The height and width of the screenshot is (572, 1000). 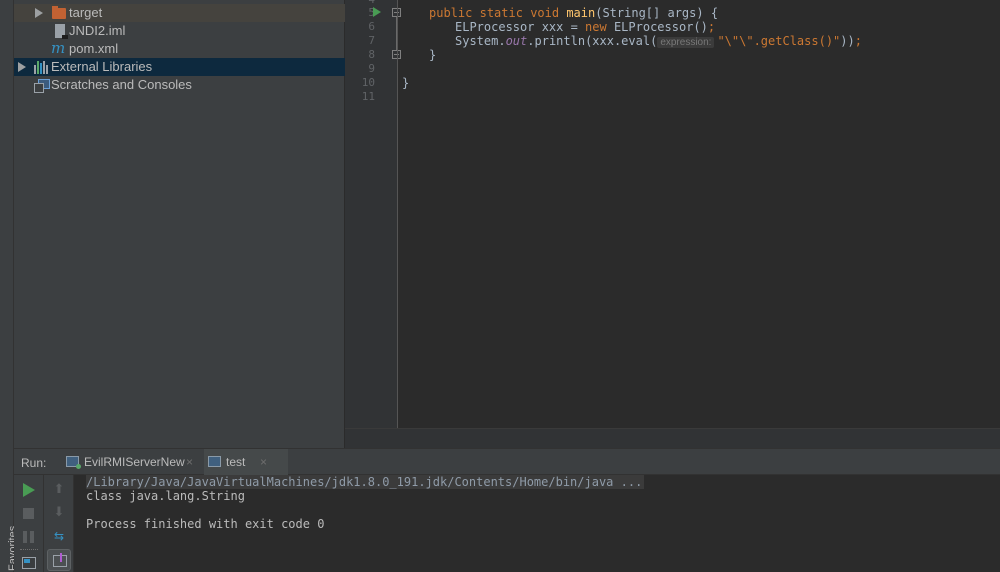 I want to click on folder-icon, so click(x=59, y=12).